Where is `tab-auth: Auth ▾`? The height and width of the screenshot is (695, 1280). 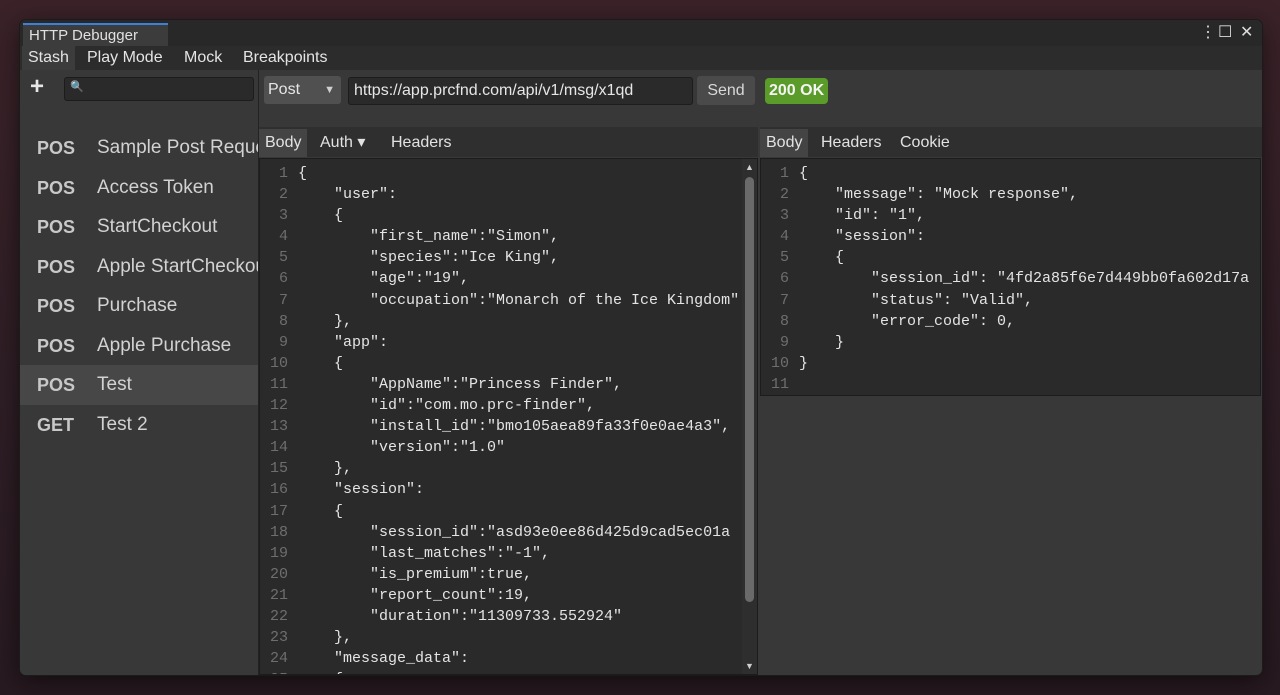 tab-auth: Auth ▾ is located at coordinates (342, 143).